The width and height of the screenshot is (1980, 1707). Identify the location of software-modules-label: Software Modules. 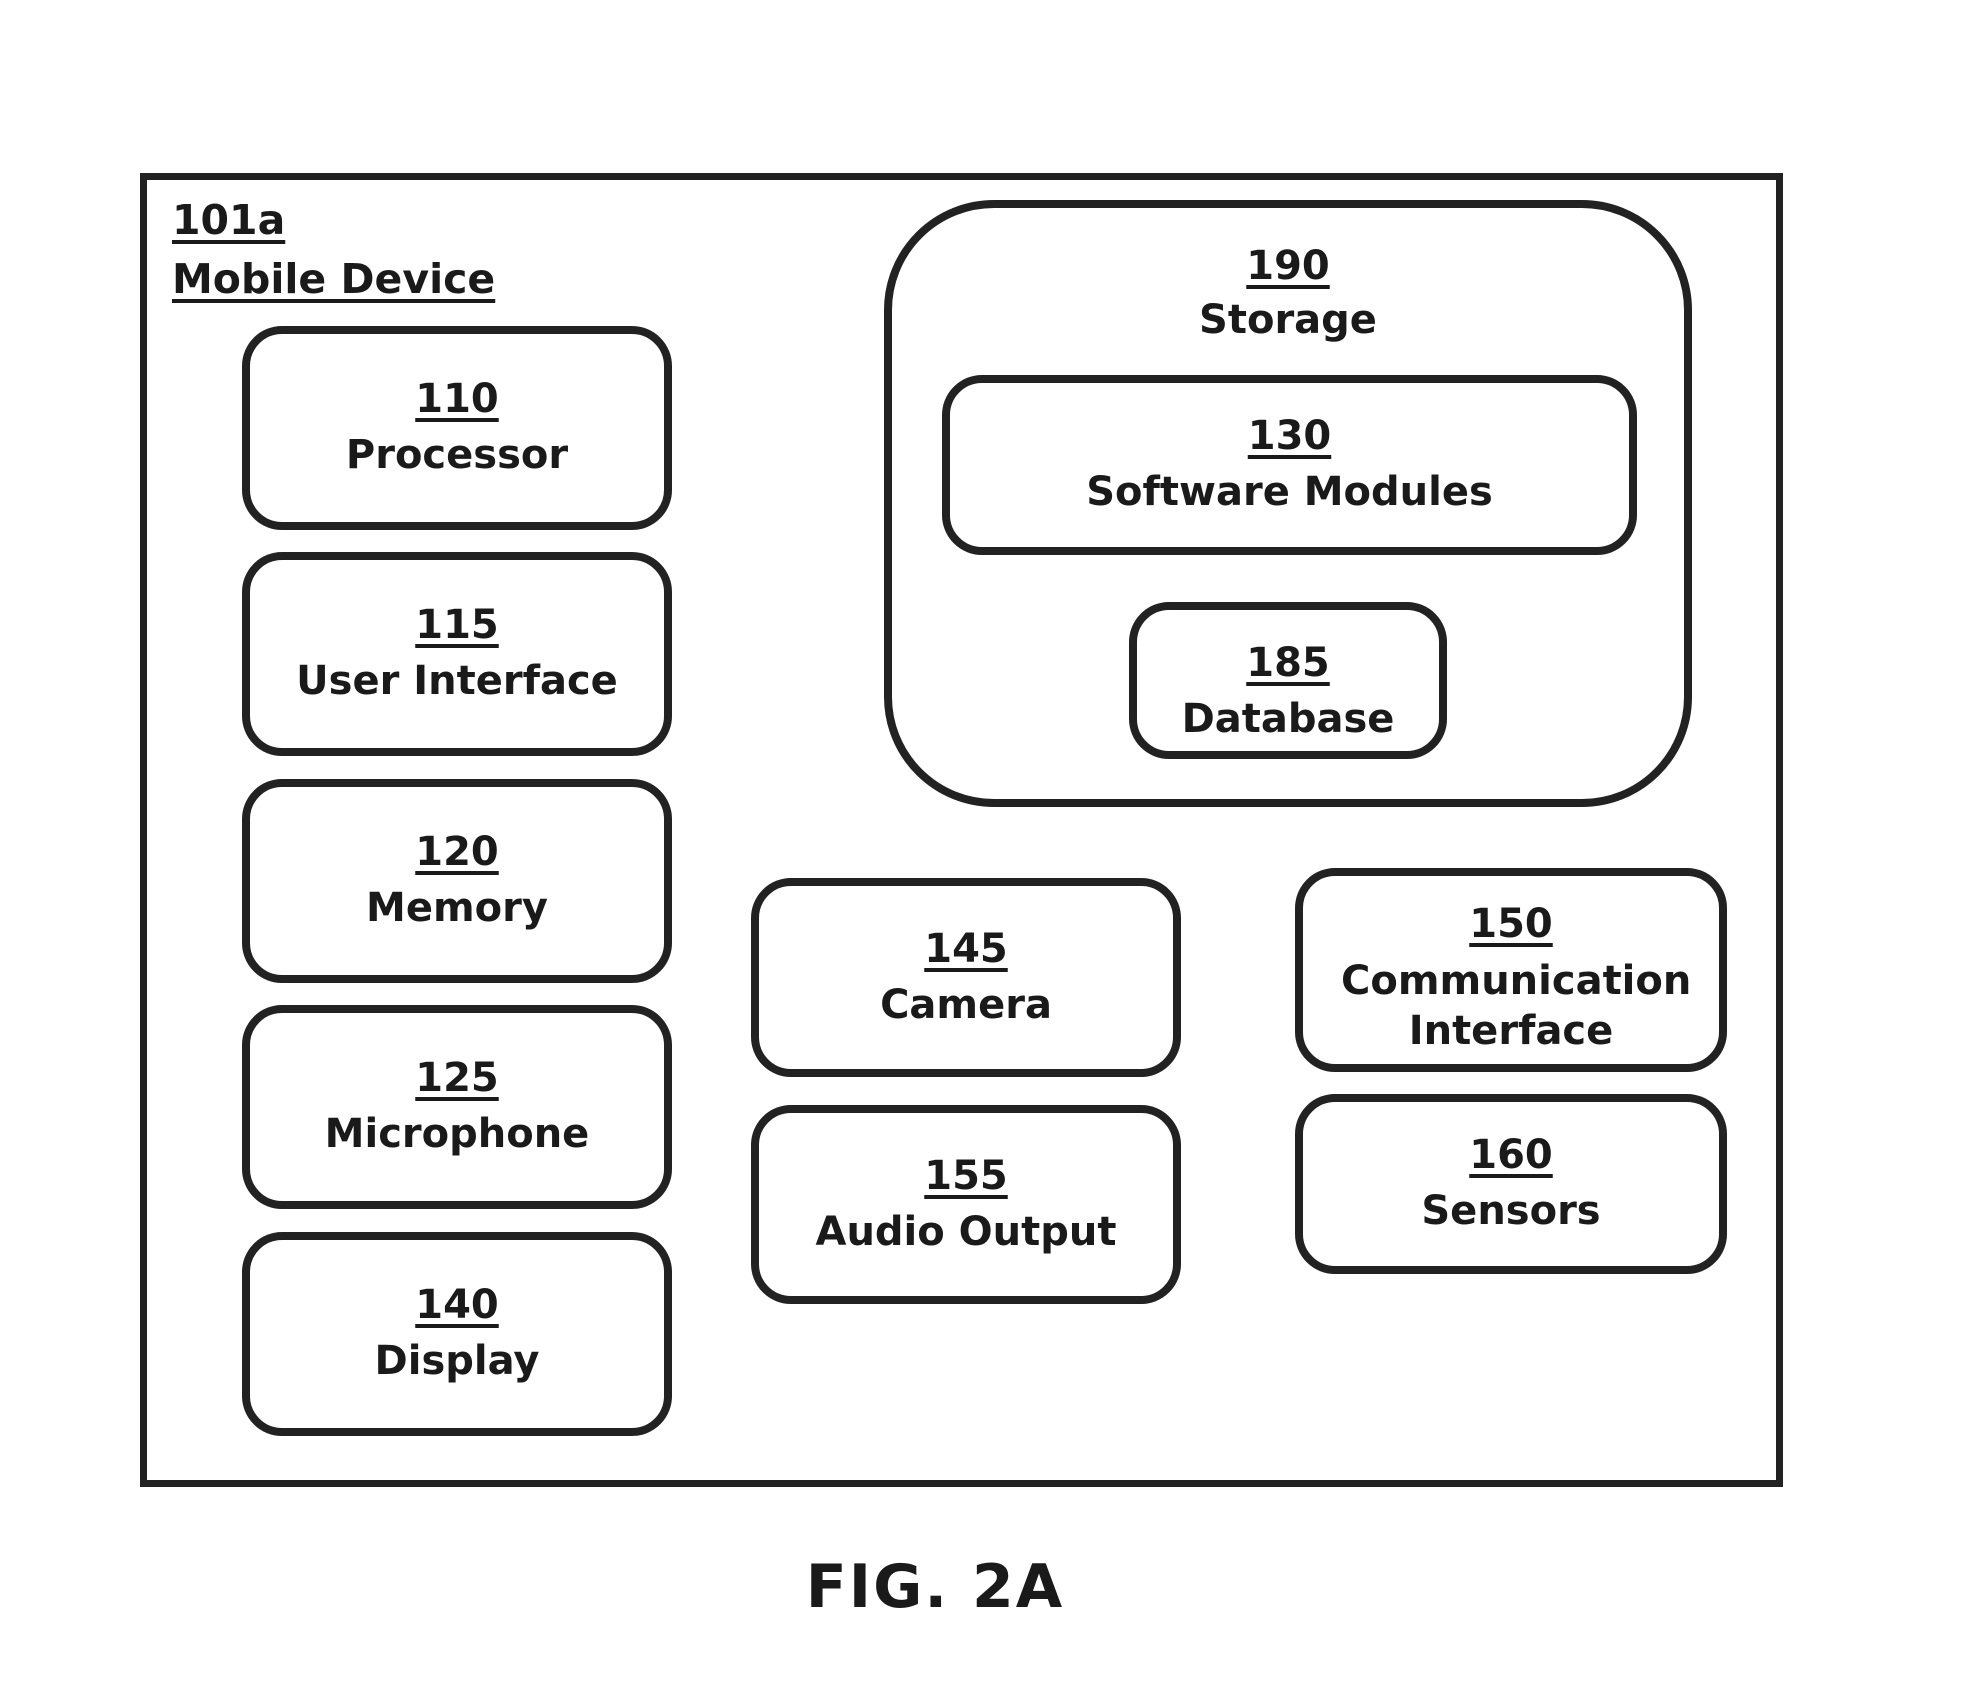
(1289, 492).